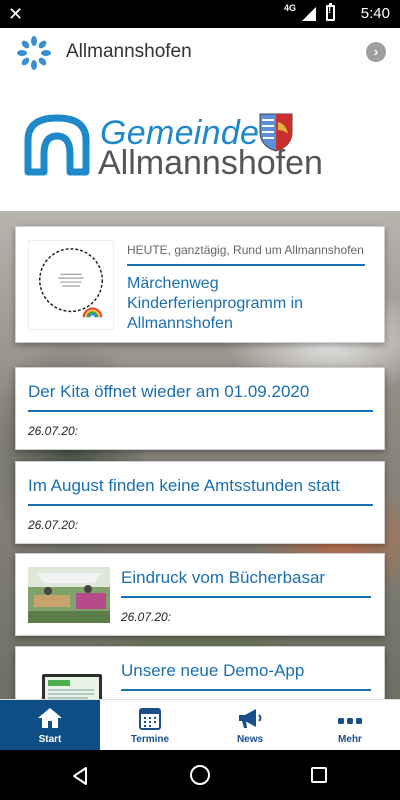 Image resolution: width=400 pixels, height=800 pixels. What do you see at coordinates (276, 132) in the screenshot?
I see `coat-of-arms-icon` at bounding box center [276, 132].